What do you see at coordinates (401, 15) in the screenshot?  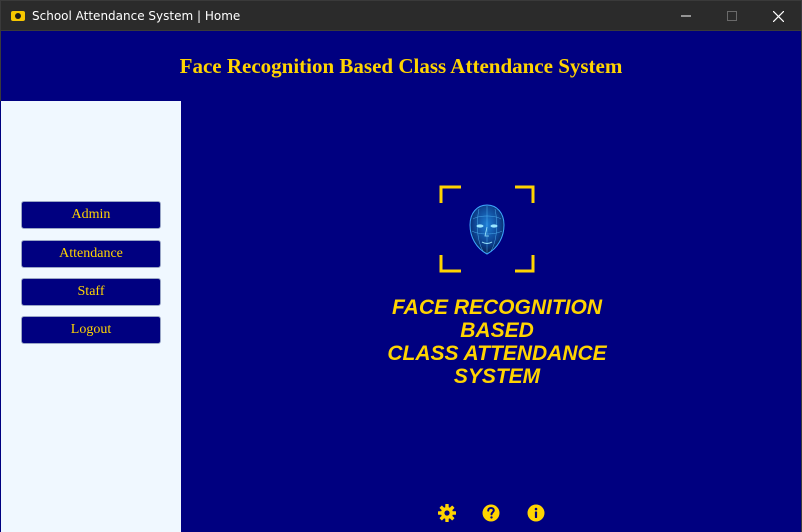 I see `window-title-bar: School Attendance System | Home` at bounding box center [401, 15].